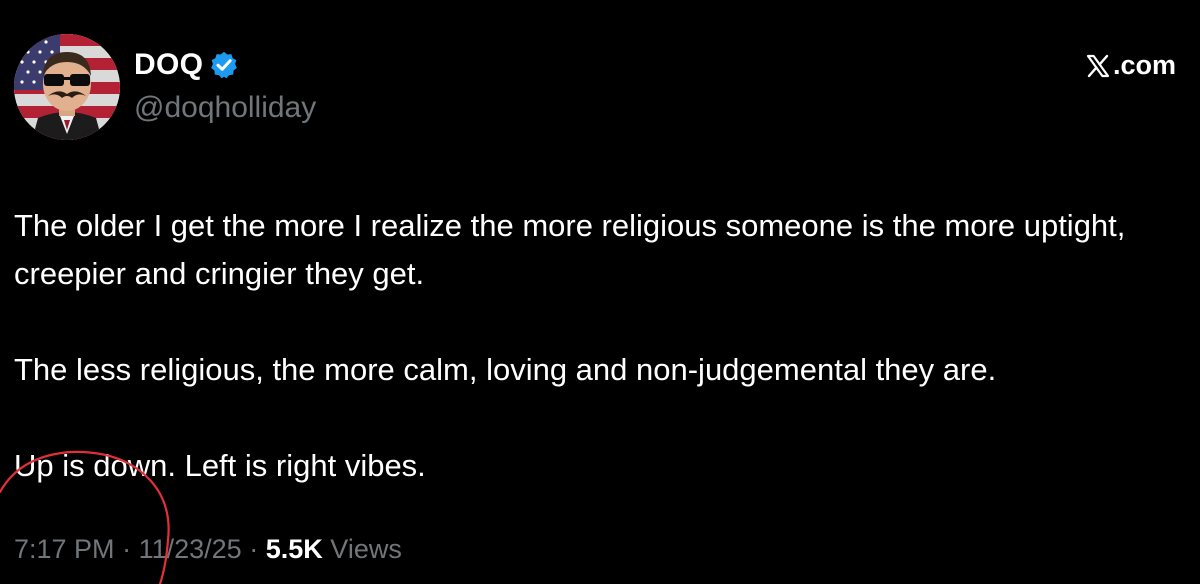 This screenshot has height=584, width=1200. I want to click on tweet-paragraph-3: Up is down. Left is right vibes., so click(220, 465).